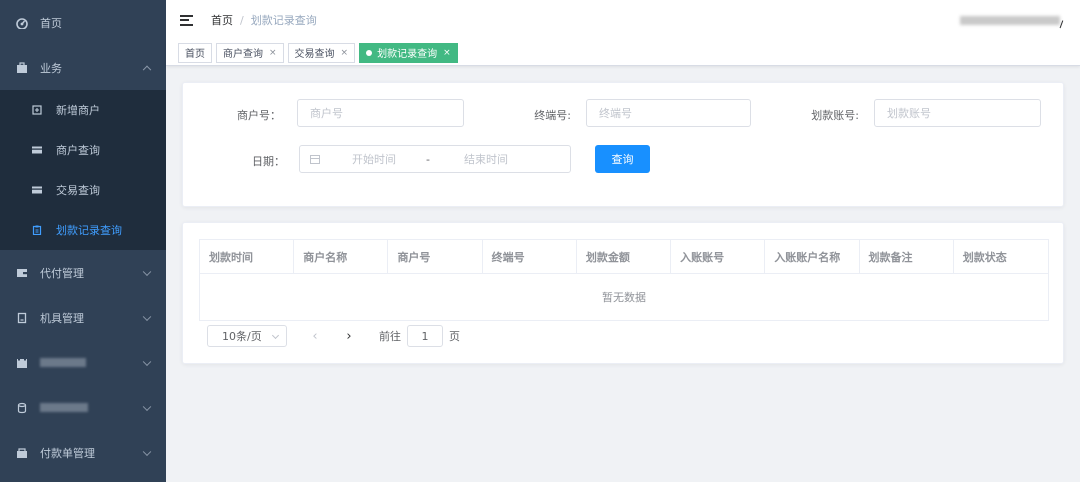 This screenshot has width=1080, height=482. I want to click on add-merchant-icon, so click(37, 110).